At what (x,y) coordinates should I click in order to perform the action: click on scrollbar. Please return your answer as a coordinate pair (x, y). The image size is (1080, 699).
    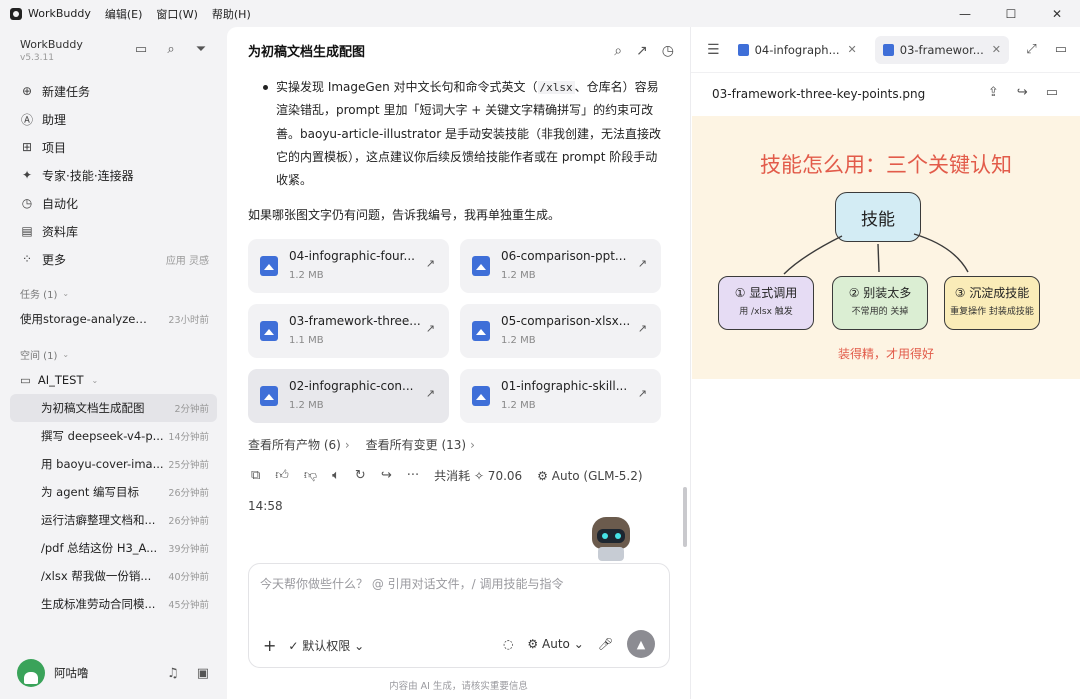
    Looking at the image, I should click on (685, 517).